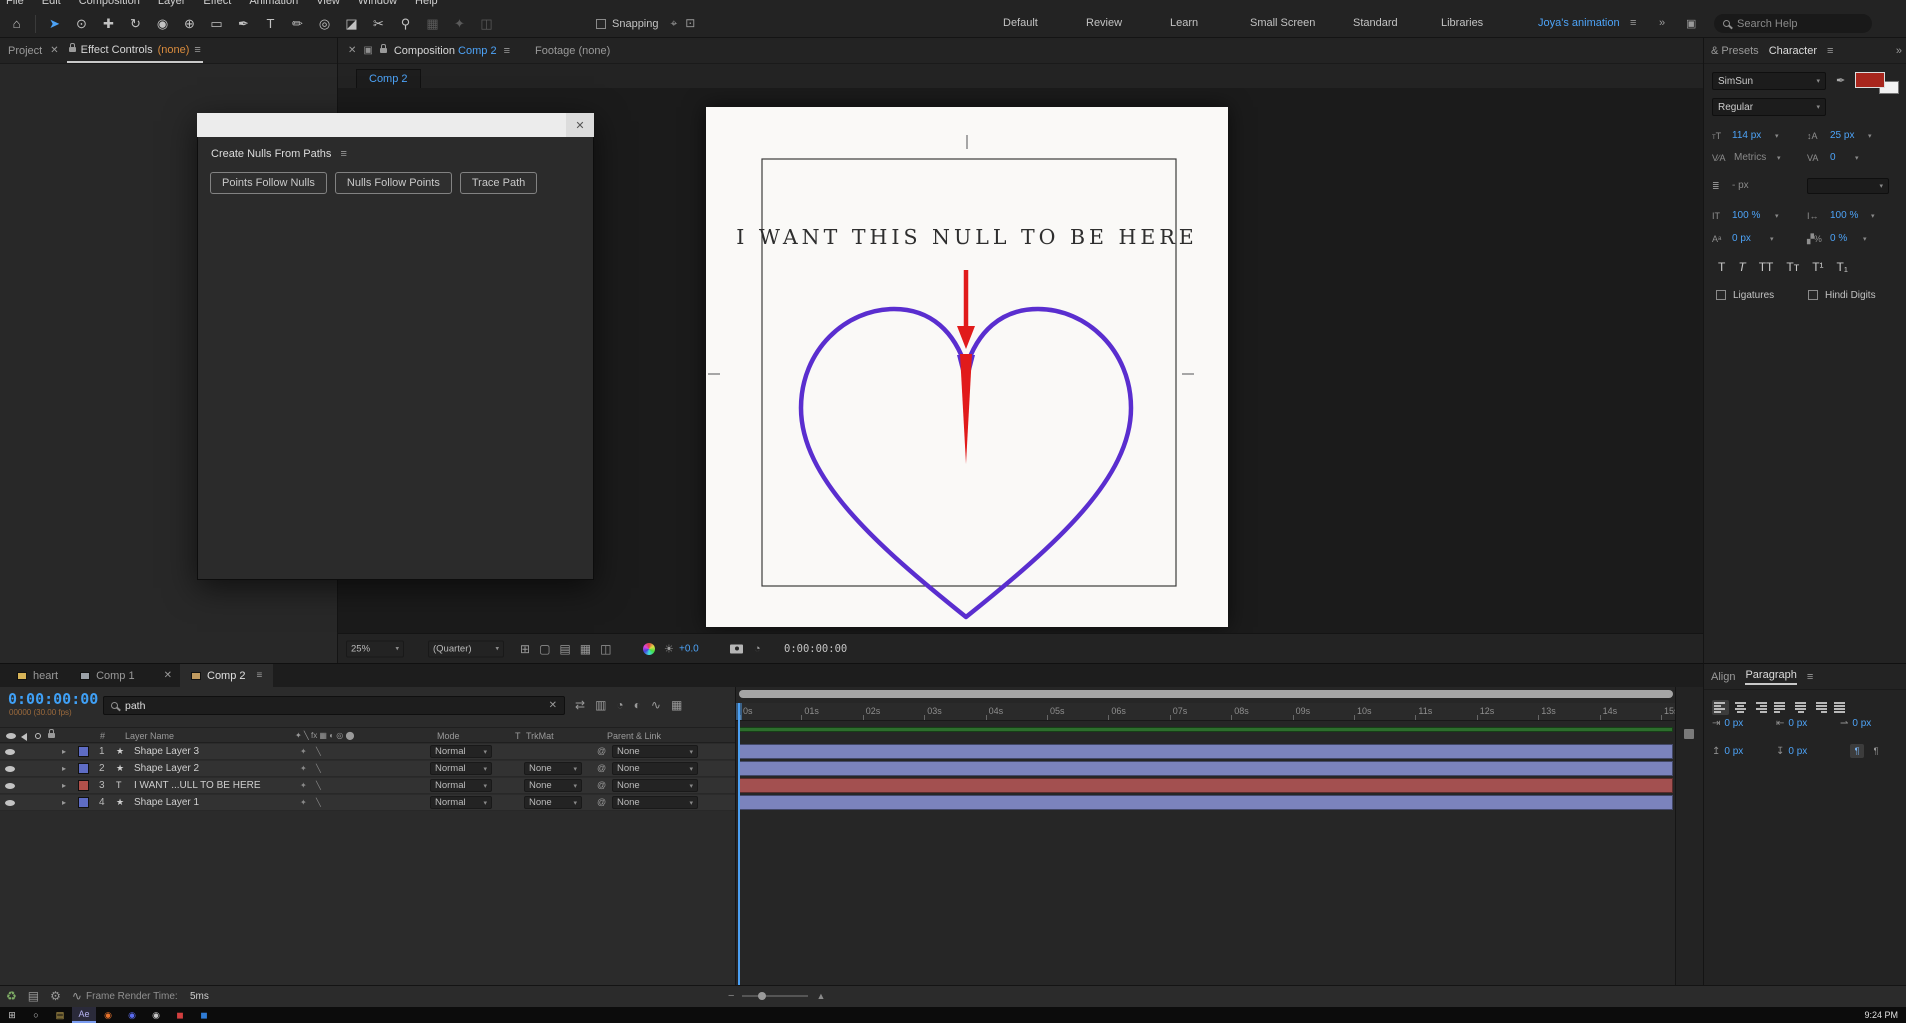  Describe the element at coordinates (1833, 157) in the screenshot. I see `tracking-value: 0` at that location.